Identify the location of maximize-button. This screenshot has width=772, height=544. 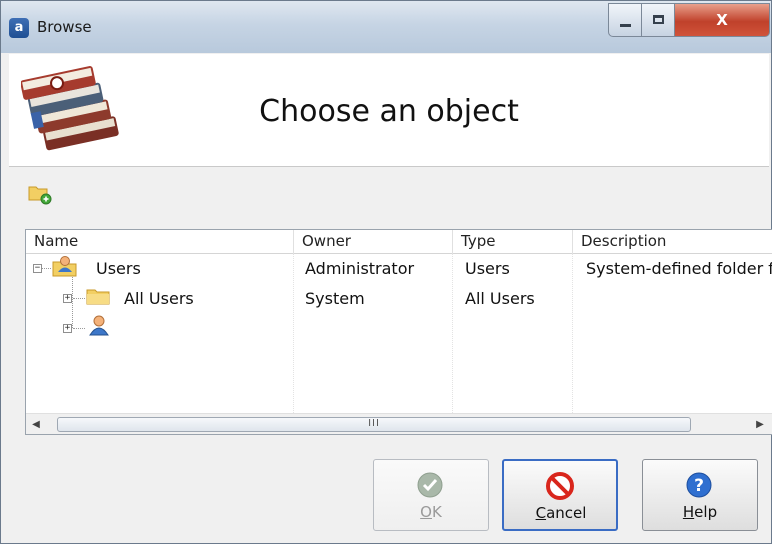
(658, 20).